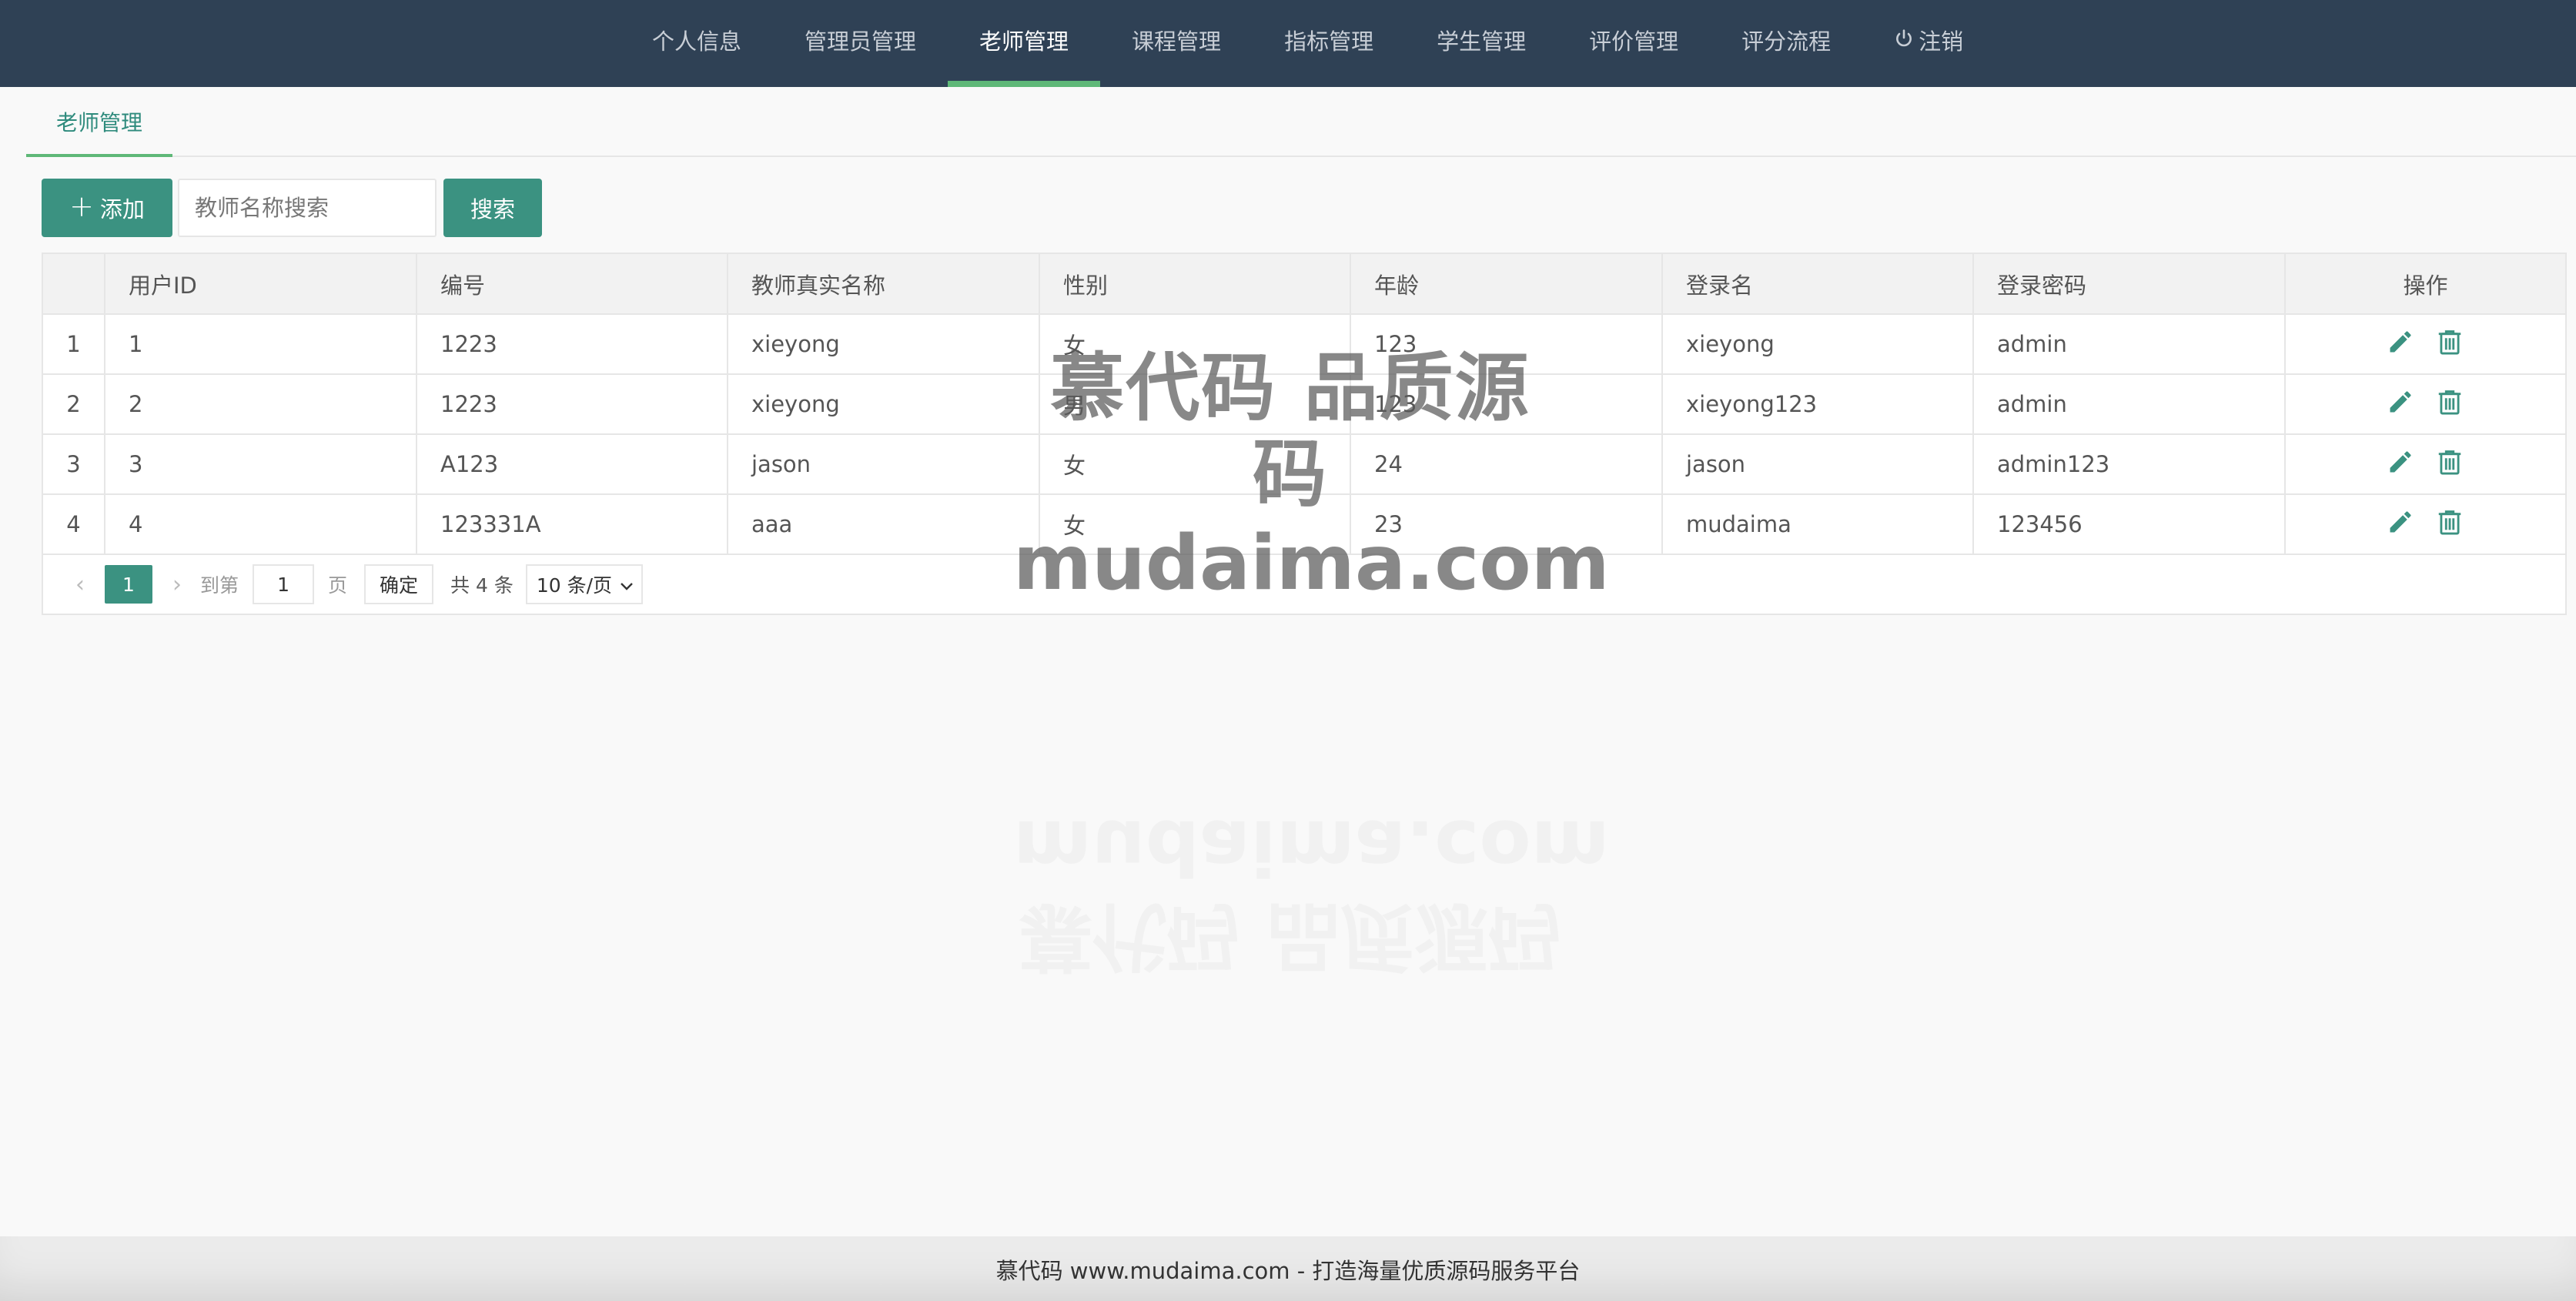 The image size is (2576, 1301). Describe the element at coordinates (1818, 284) in the screenshot. I see `column-header-login-name: 登录名` at that location.